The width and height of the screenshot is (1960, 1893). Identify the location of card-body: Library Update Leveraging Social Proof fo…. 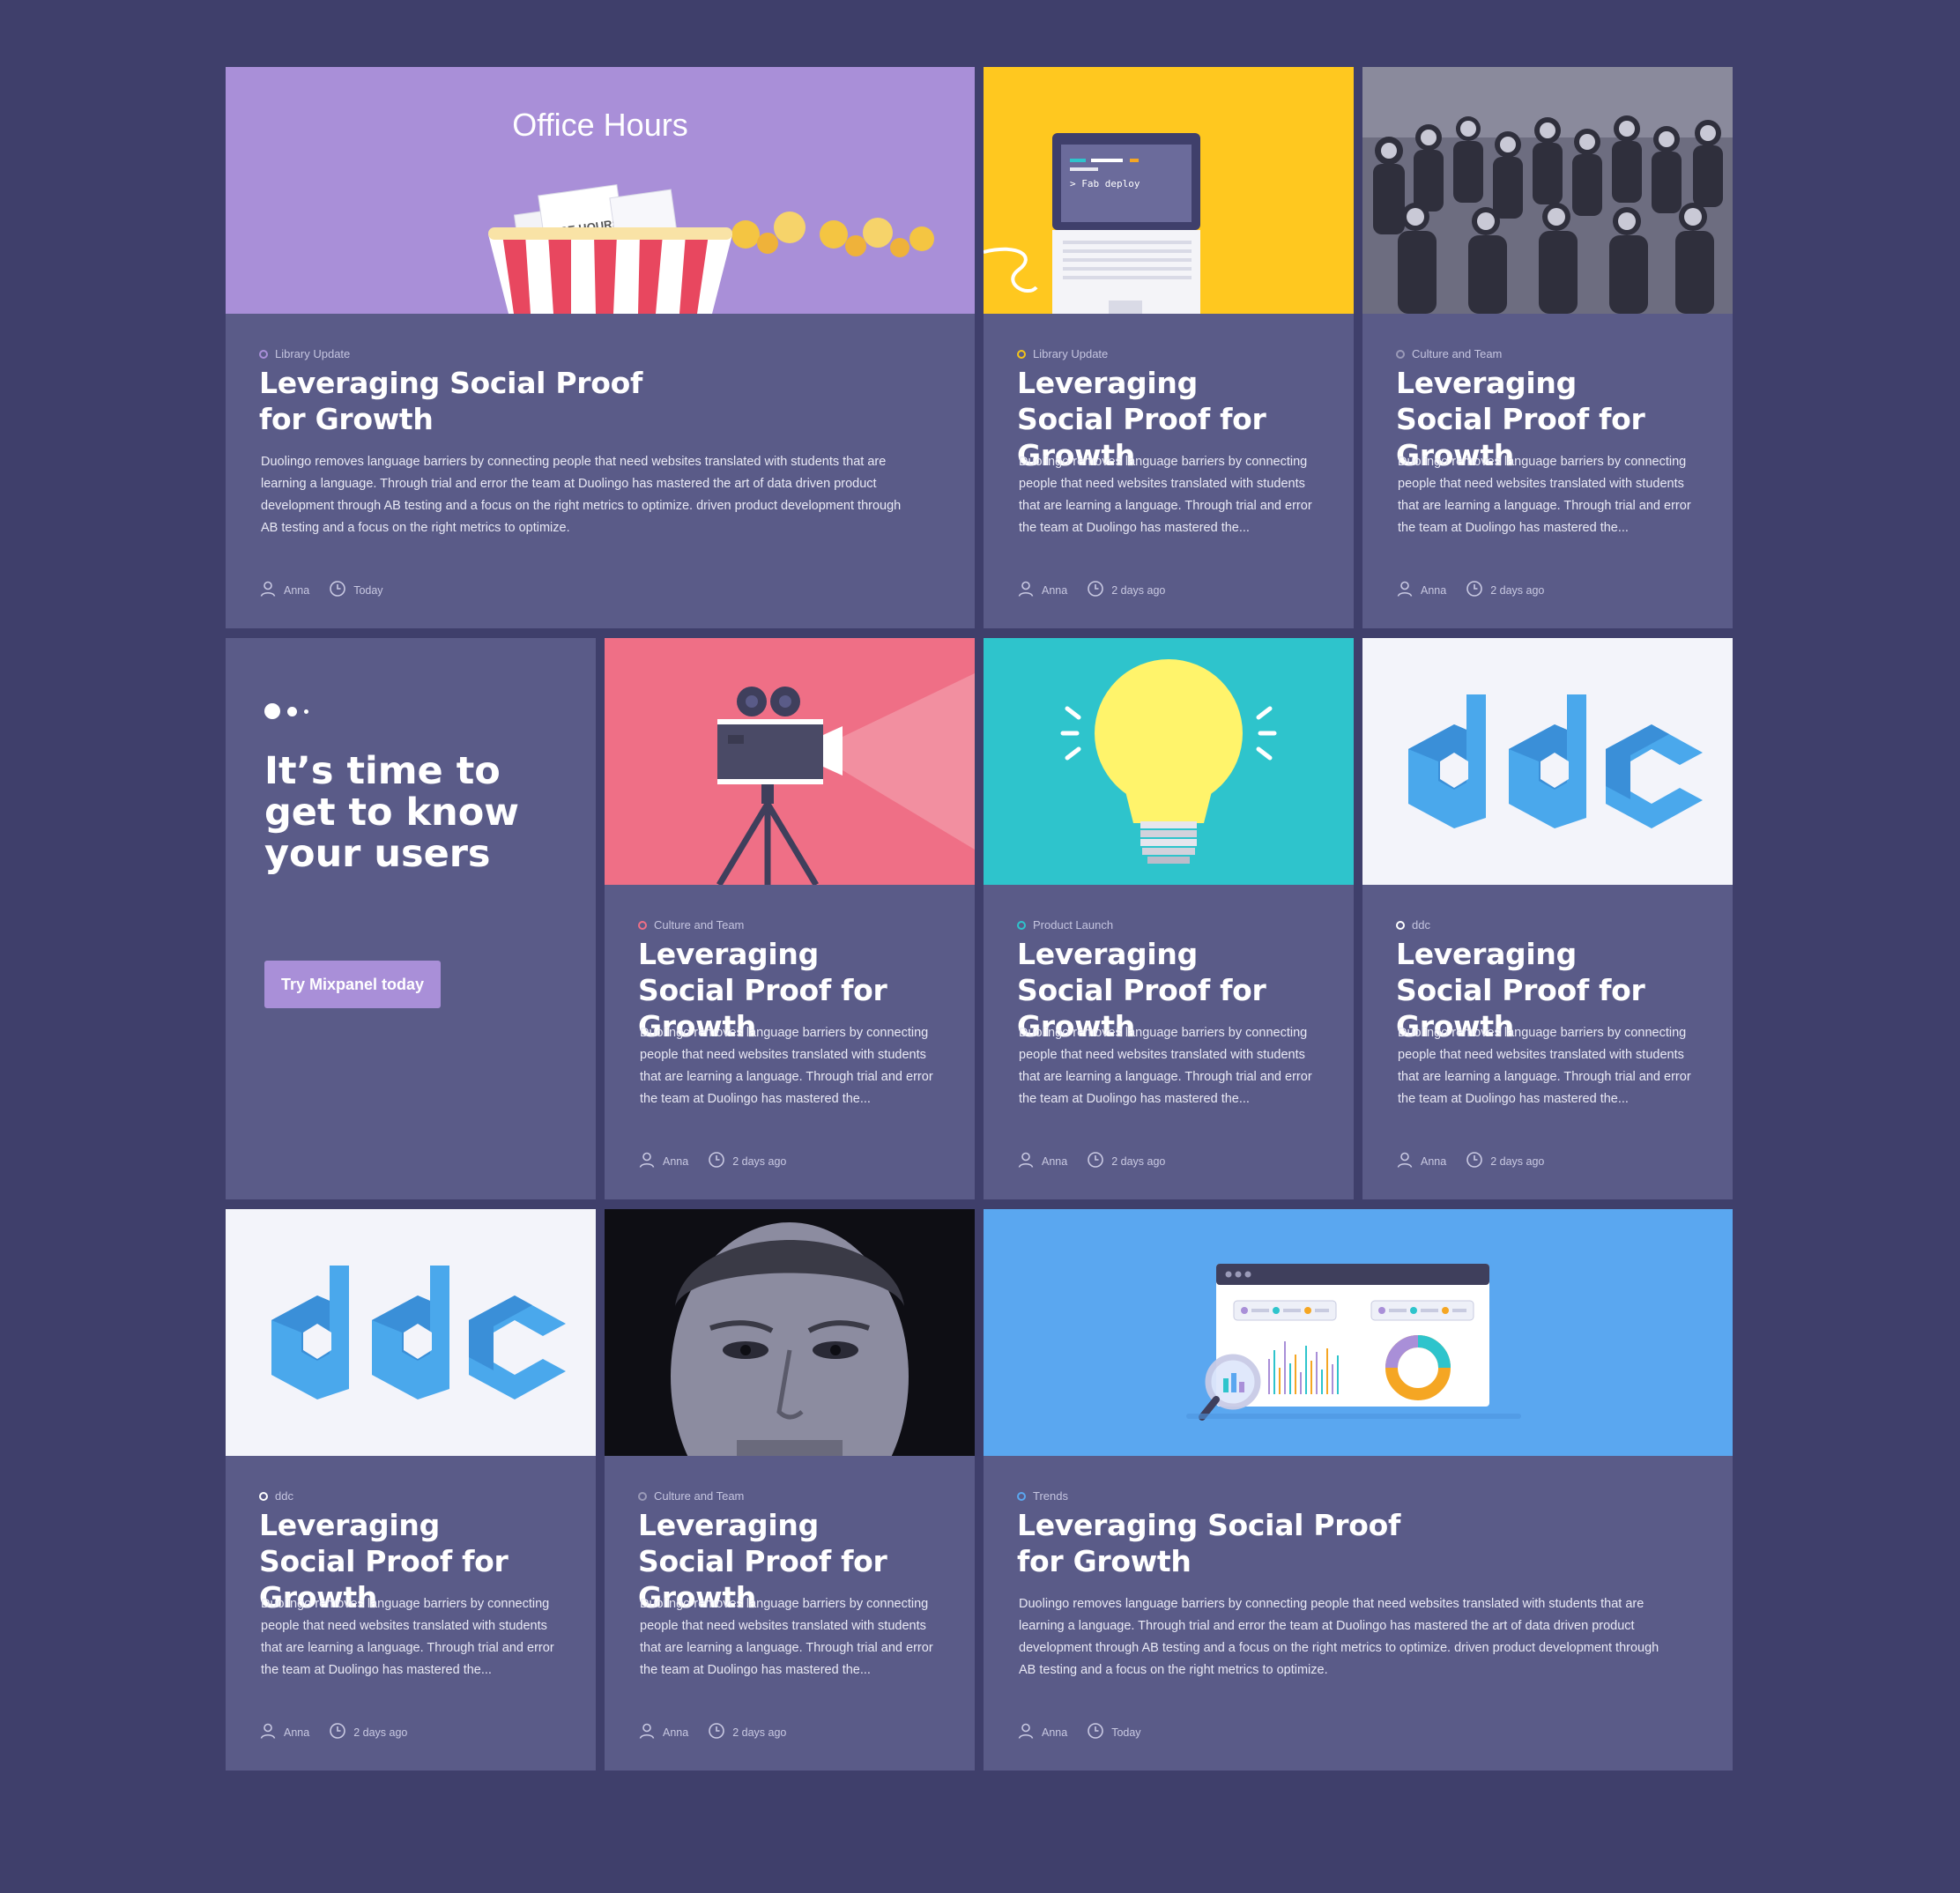
(1169, 471).